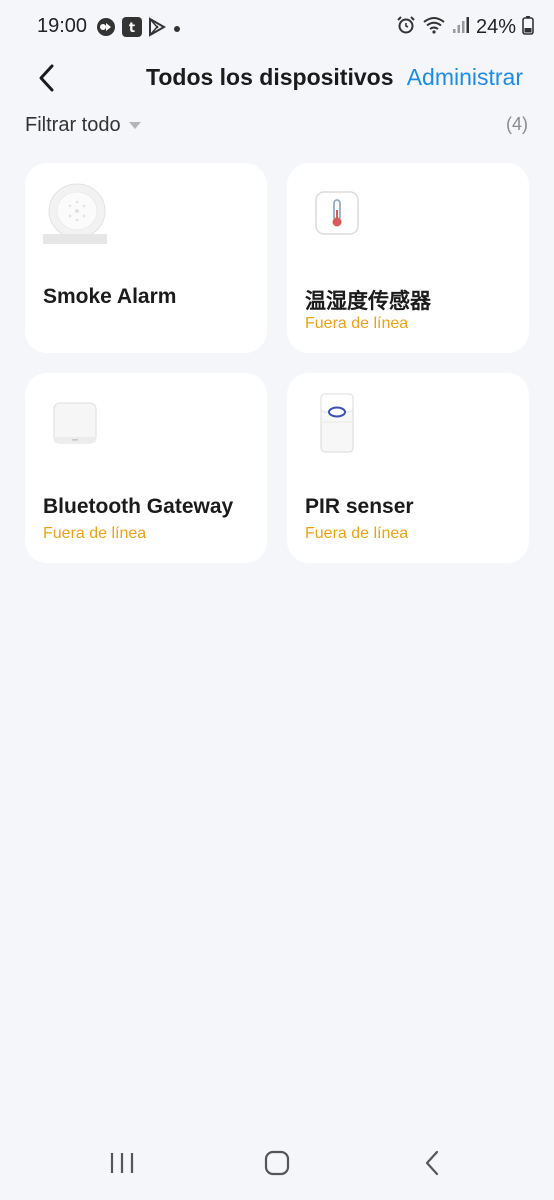 This screenshot has width=554, height=1200. I want to click on device-name: Smoke Alarm, so click(110, 296).